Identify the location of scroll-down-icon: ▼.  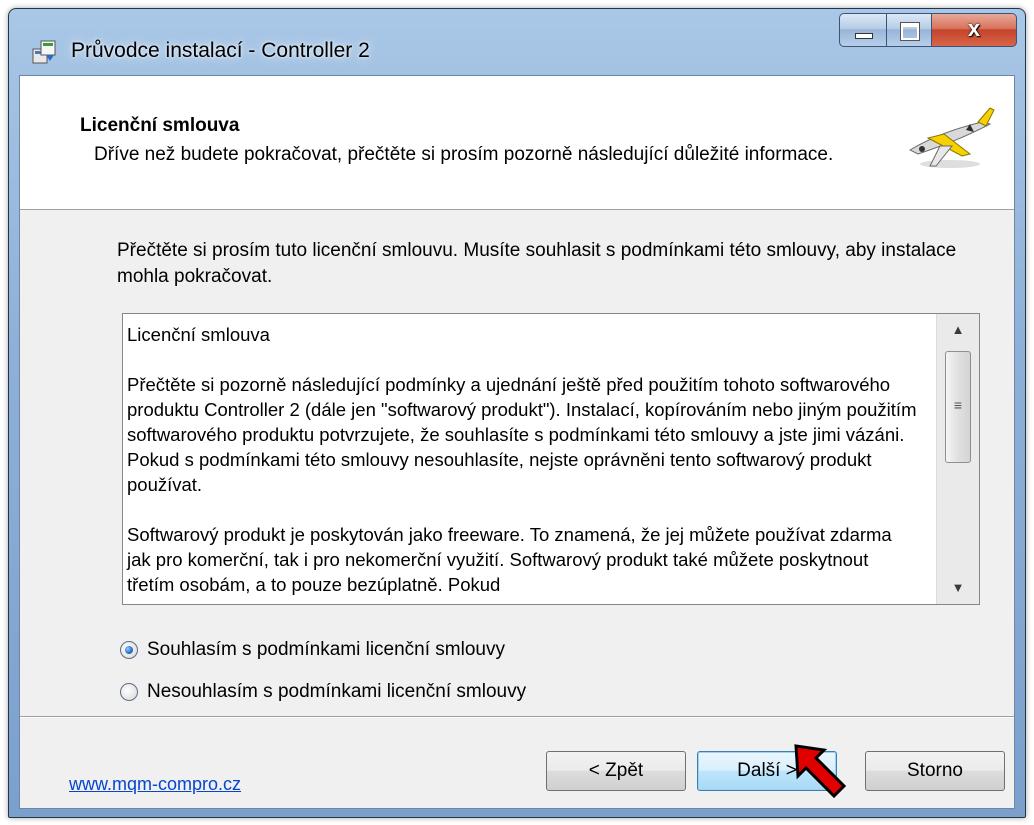
(958, 588).